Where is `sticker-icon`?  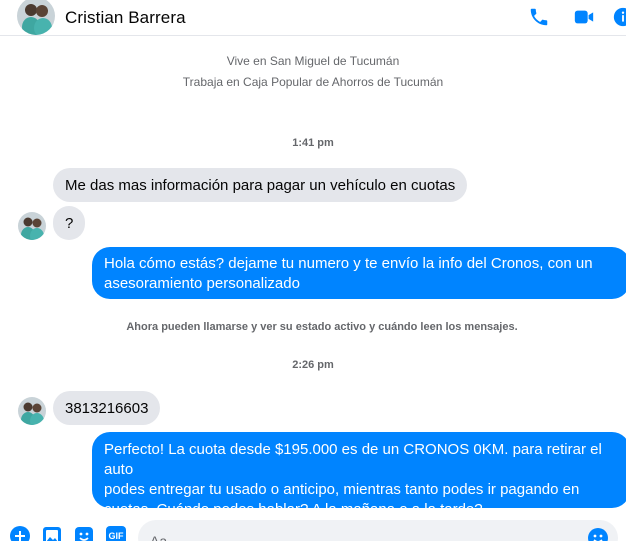 sticker-icon is located at coordinates (84, 533).